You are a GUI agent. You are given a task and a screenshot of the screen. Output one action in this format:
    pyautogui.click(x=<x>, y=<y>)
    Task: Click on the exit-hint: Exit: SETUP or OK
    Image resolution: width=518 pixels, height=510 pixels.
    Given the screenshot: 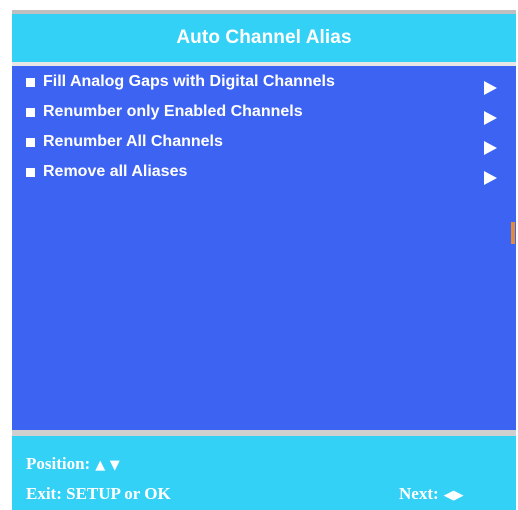 What is the action you would take?
    pyautogui.click(x=98, y=493)
    